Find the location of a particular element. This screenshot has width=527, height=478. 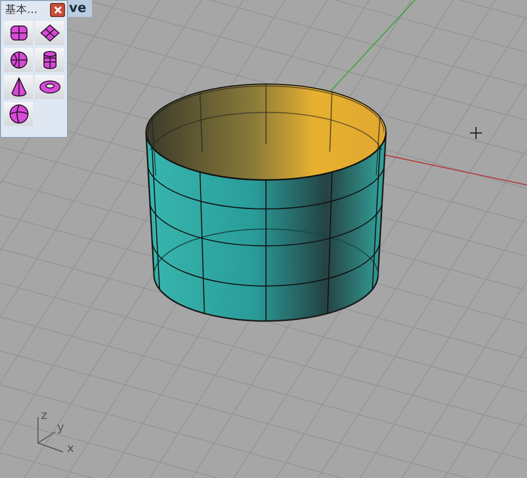

axis-label: y is located at coordinates (60, 427).